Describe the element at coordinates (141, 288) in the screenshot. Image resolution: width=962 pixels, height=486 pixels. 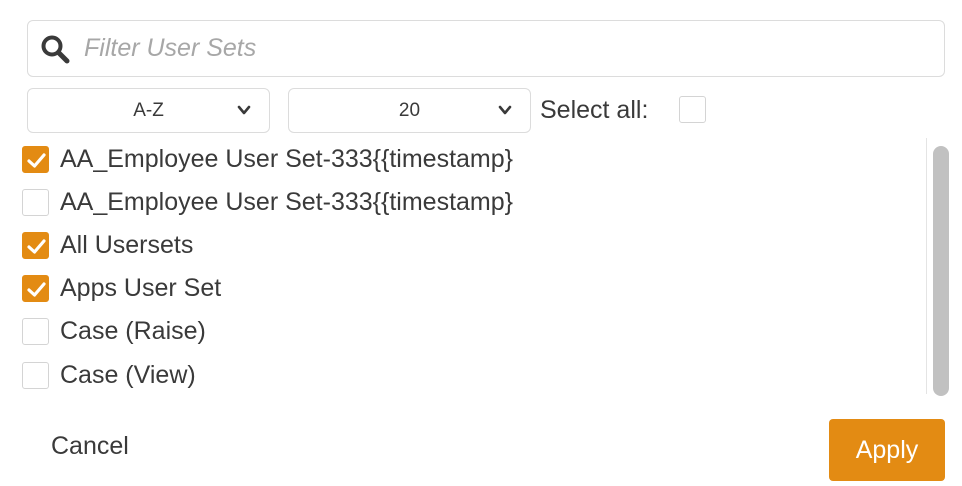
I see `list-item-label: Apps User Set` at that location.